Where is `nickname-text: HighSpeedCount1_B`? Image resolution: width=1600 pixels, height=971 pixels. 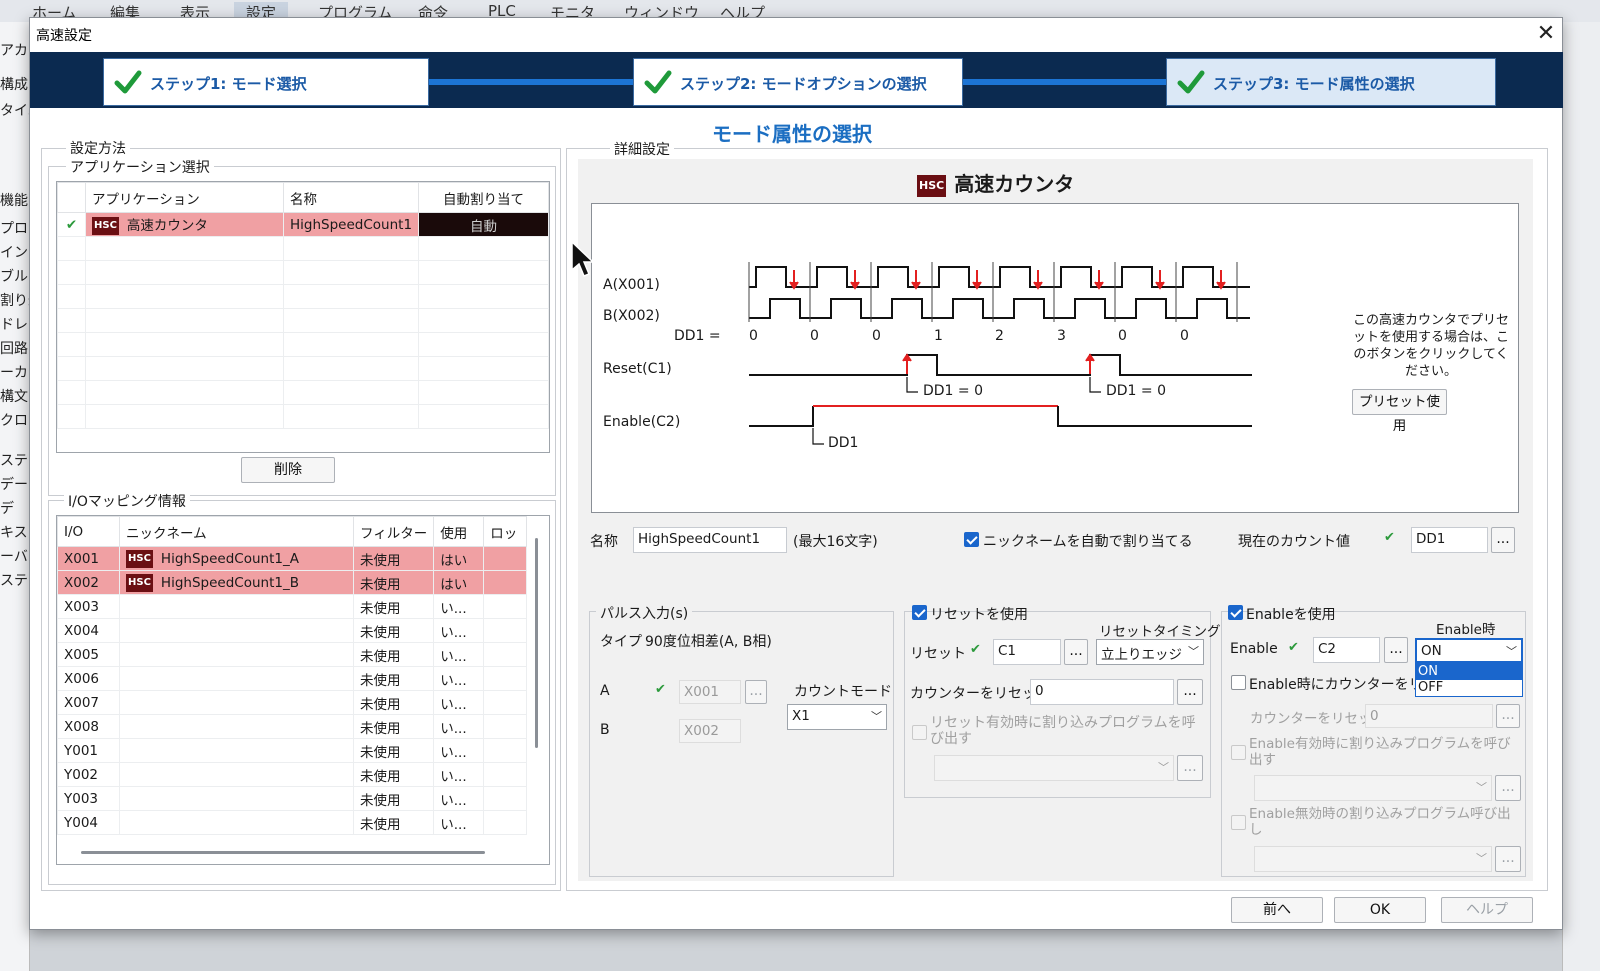 nickname-text: HighSpeedCount1_B is located at coordinates (229, 582).